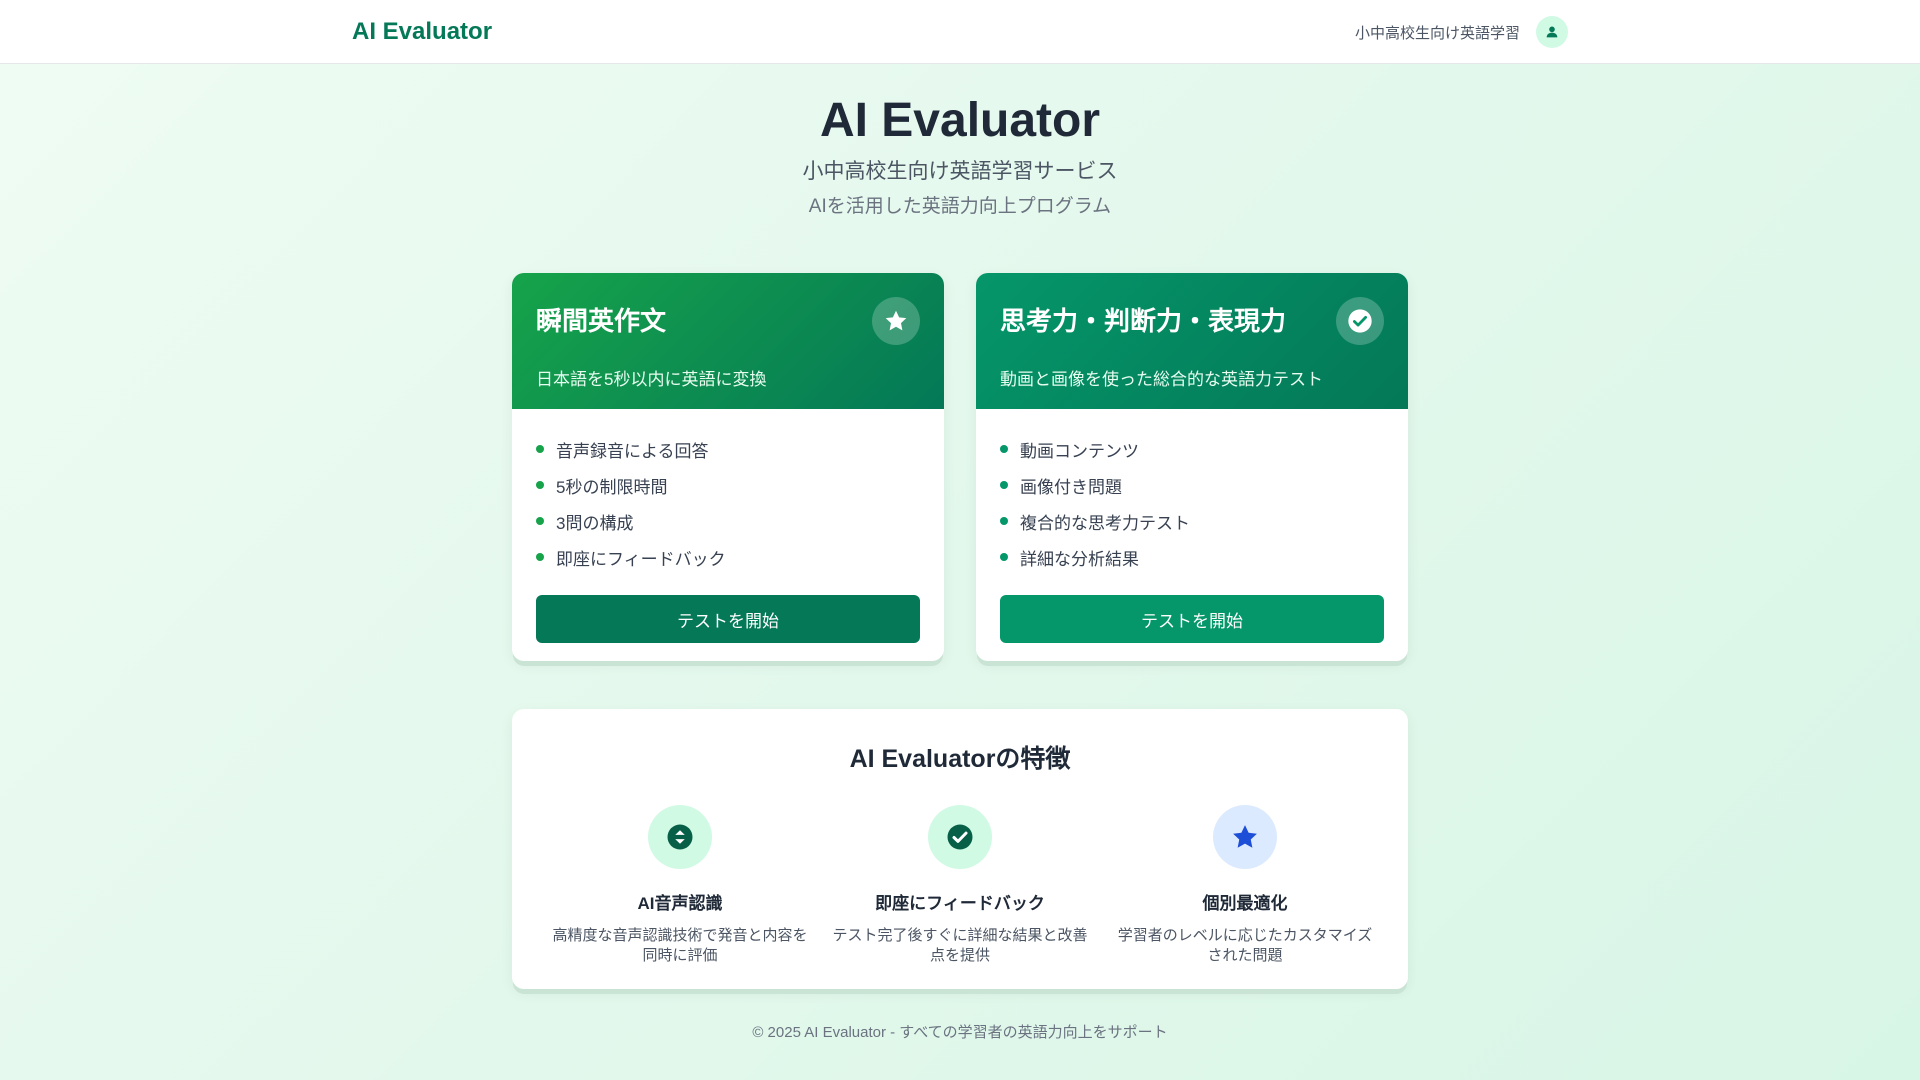 This screenshot has width=1920, height=1080. Describe the element at coordinates (1071, 487) in the screenshot. I see `list-item-label: 画像付き問題` at that location.